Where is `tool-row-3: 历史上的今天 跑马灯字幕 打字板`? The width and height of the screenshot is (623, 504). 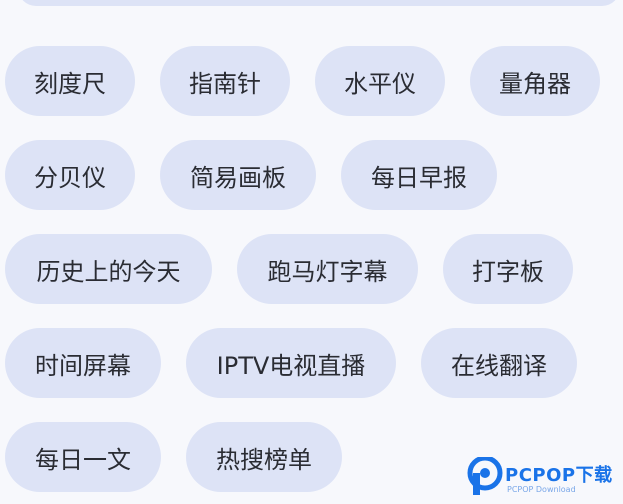 tool-row-3: 历史上的今天 跑马灯字幕 打字板 is located at coordinates (289, 269).